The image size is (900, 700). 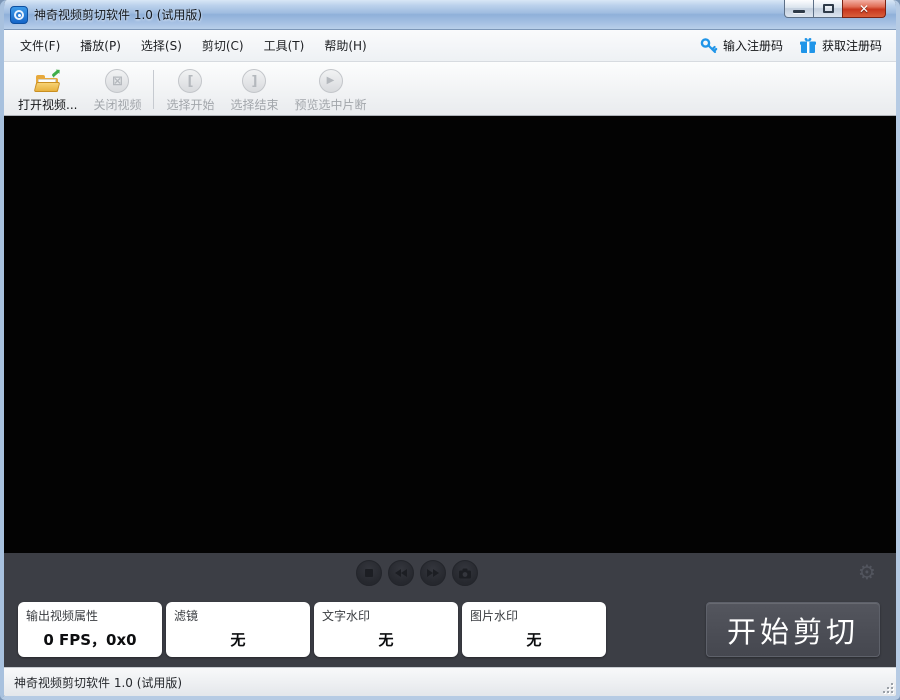 I want to click on select-start-icon: [, so click(x=190, y=81).